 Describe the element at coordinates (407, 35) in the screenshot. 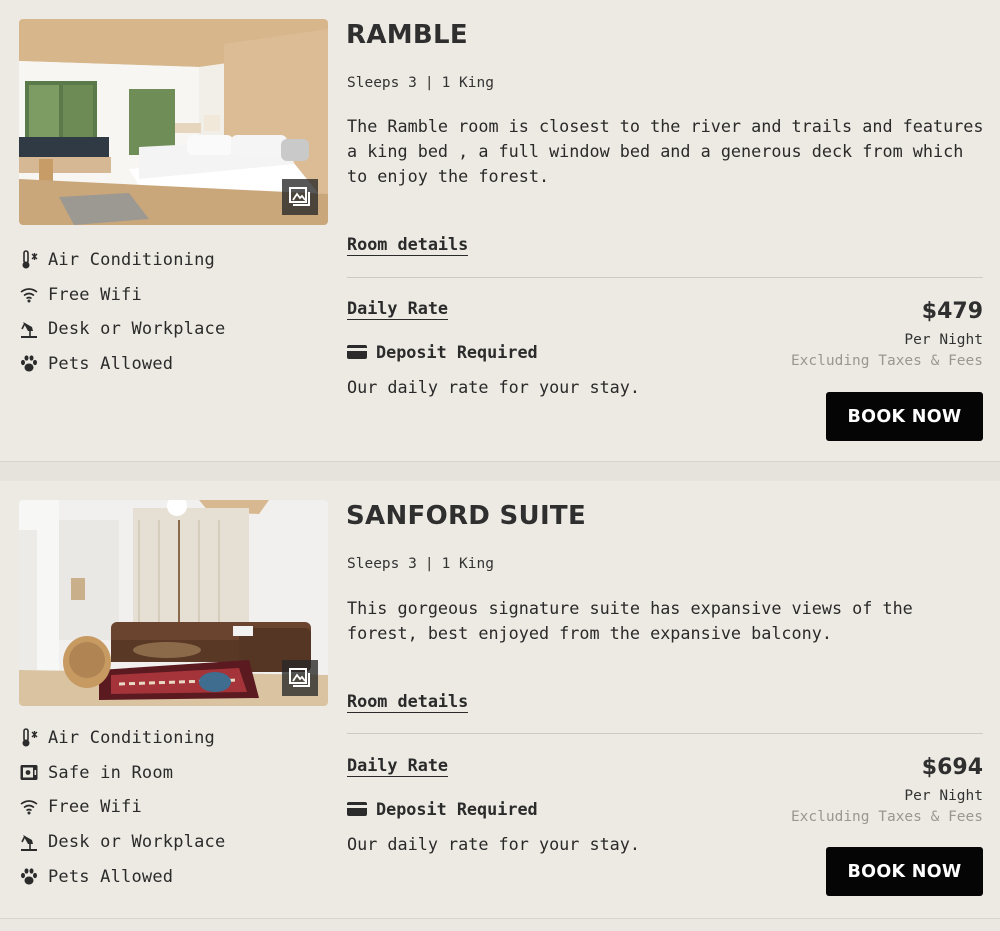

I see `room-title: RAMBLE` at that location.